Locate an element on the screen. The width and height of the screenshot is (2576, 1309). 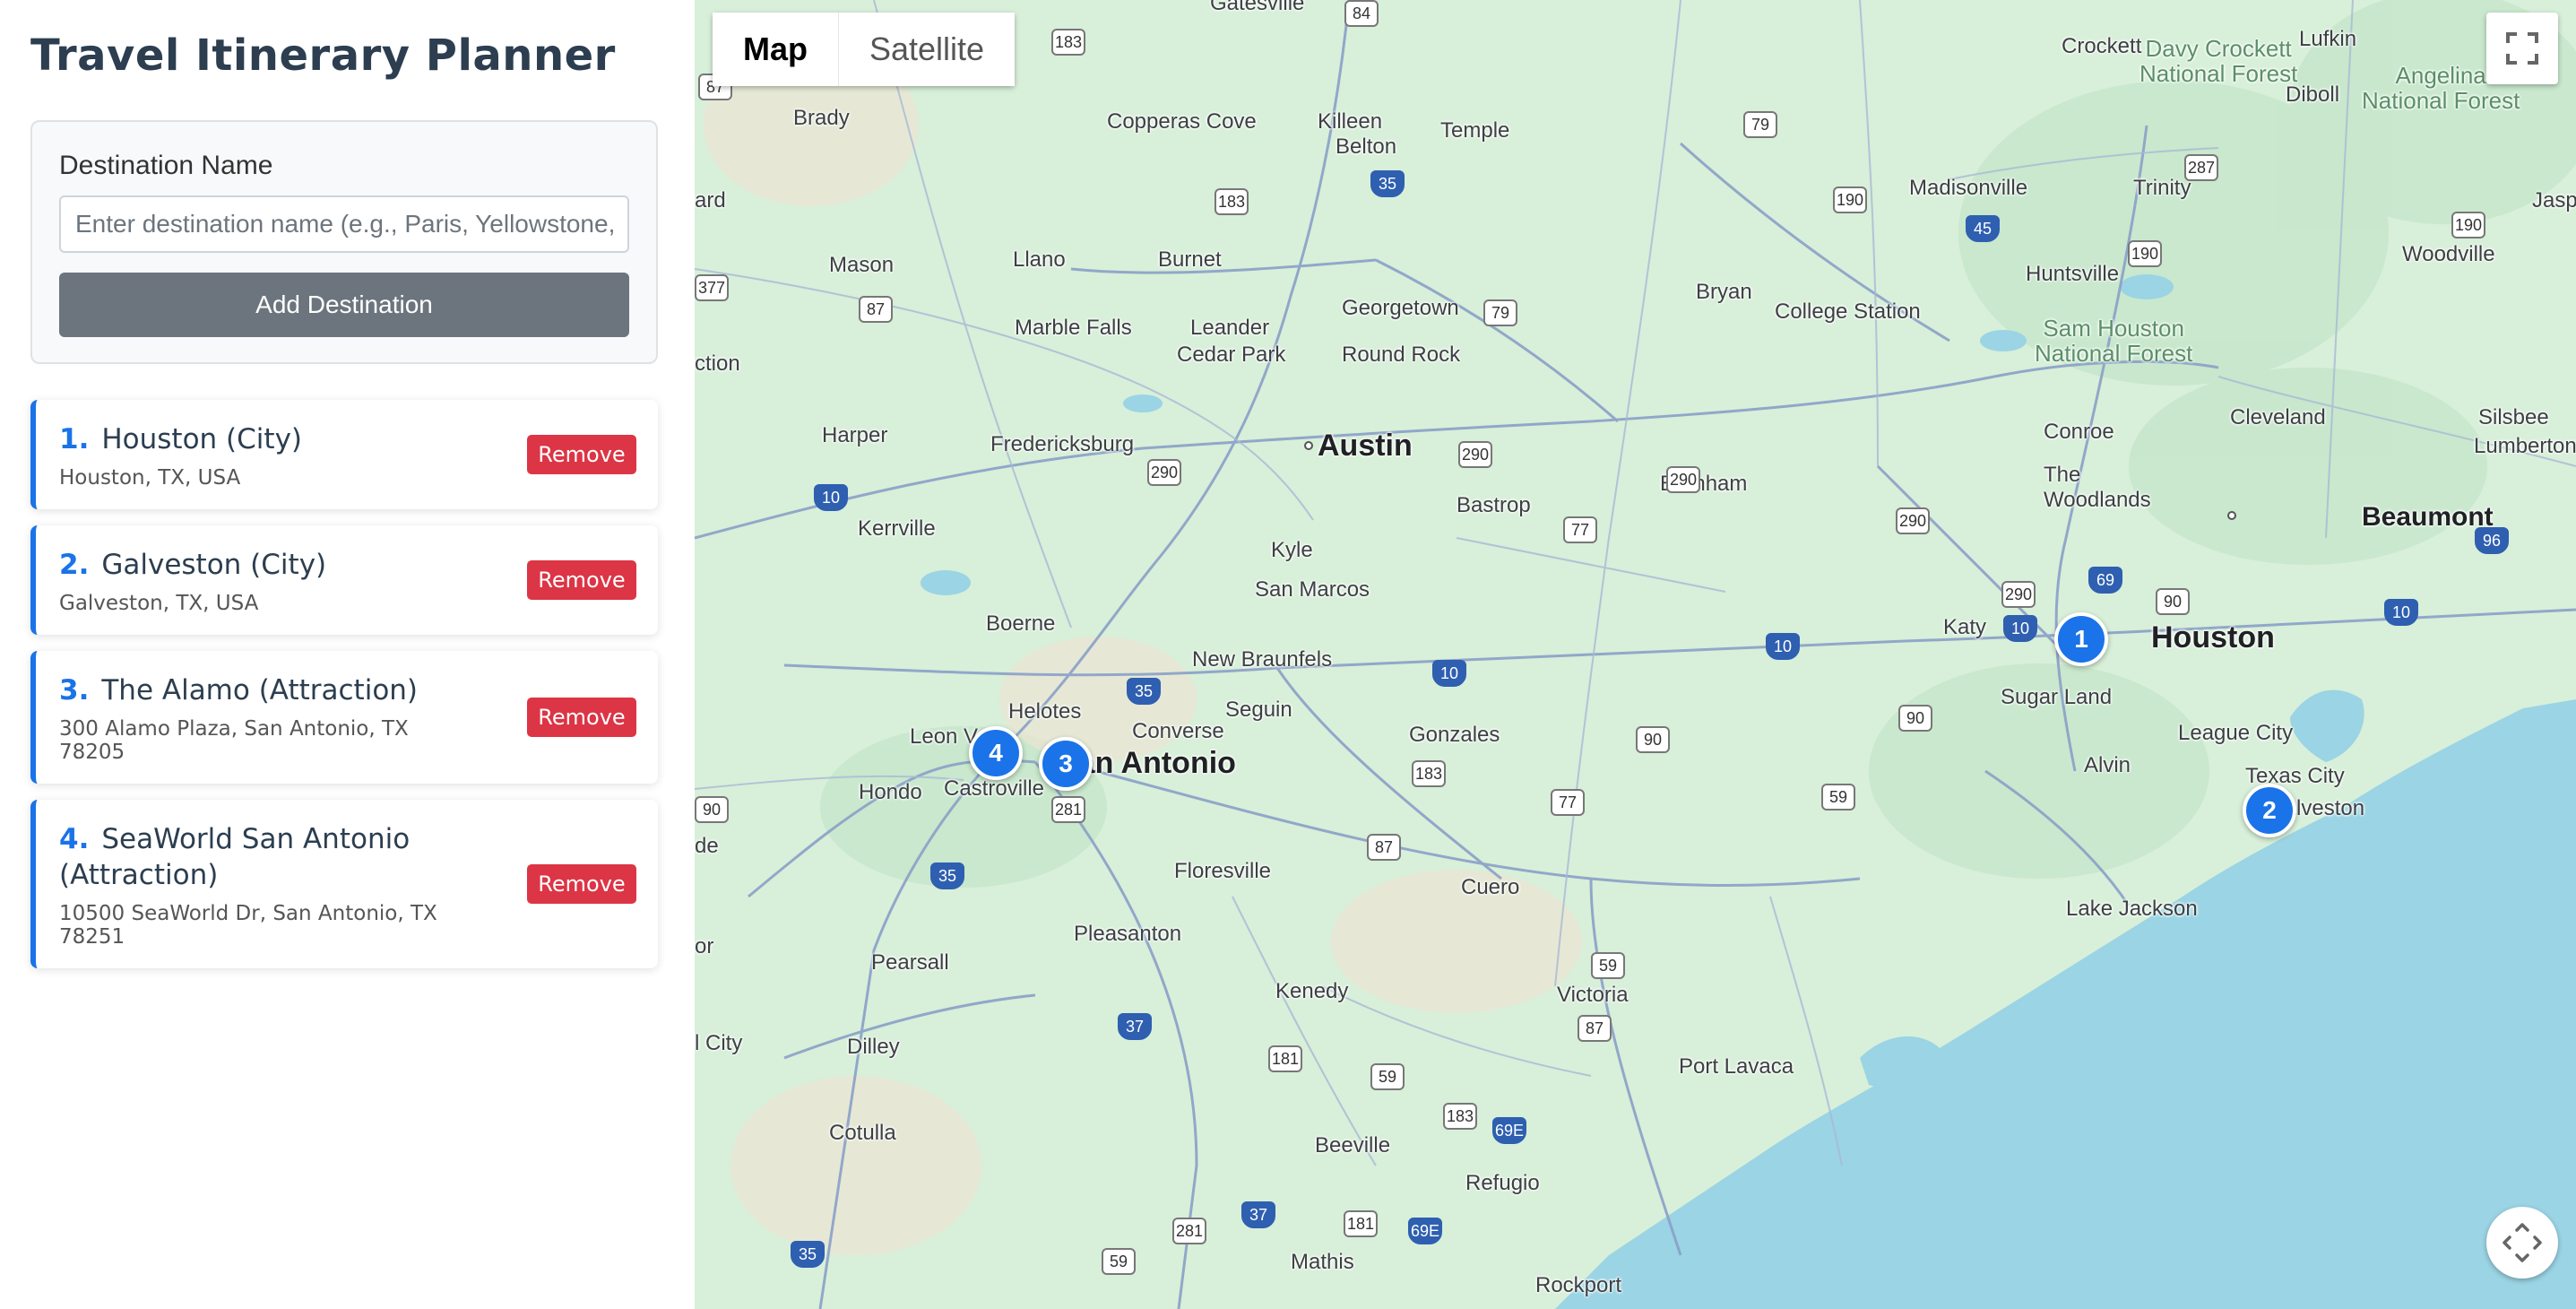
map-label: Gatesville is located at coordinates (1257, 7).